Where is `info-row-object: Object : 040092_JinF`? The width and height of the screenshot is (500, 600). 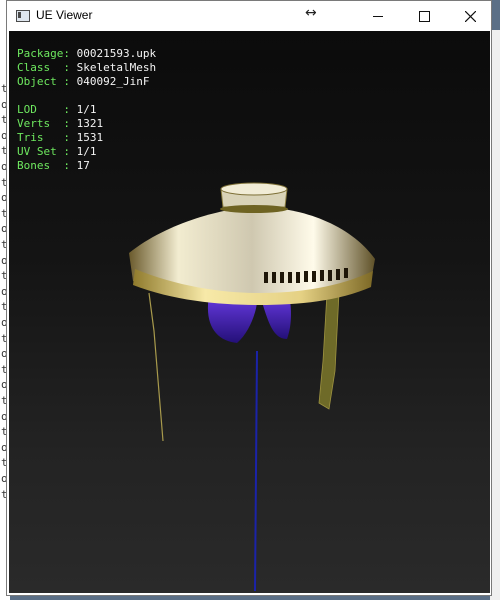
info-row-object: Object : 040092_JinF is located at coordinates (83, 81).